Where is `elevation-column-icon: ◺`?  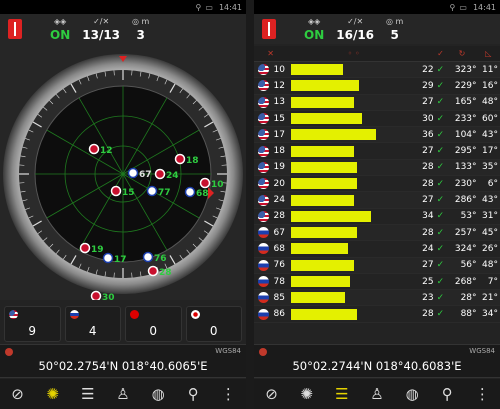
elevation-column-icon: ◺ is located at coordinates (488, 53).